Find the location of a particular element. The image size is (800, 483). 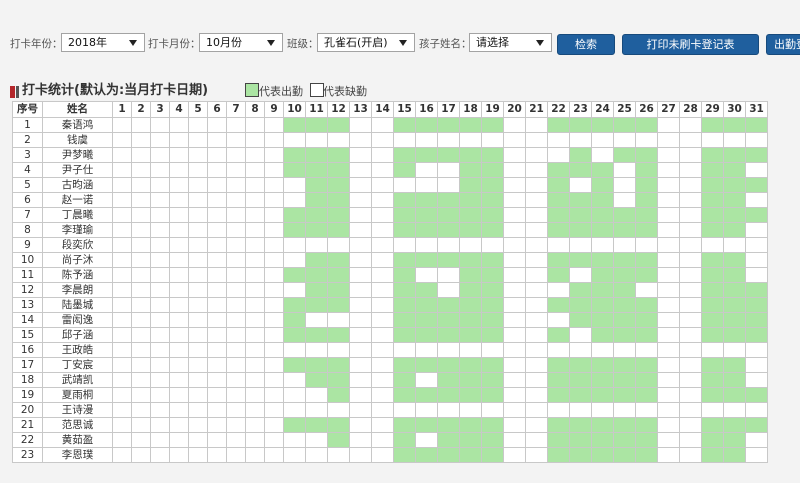

student-name-cell: 李晨朗 is located at coordinates (77, 290).